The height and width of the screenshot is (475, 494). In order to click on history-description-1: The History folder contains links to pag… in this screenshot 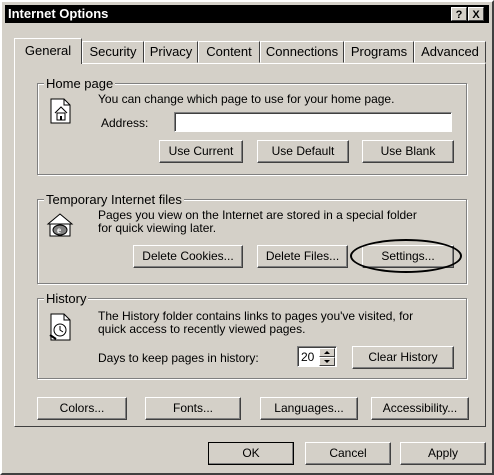, I will do `click(256, 316)`.